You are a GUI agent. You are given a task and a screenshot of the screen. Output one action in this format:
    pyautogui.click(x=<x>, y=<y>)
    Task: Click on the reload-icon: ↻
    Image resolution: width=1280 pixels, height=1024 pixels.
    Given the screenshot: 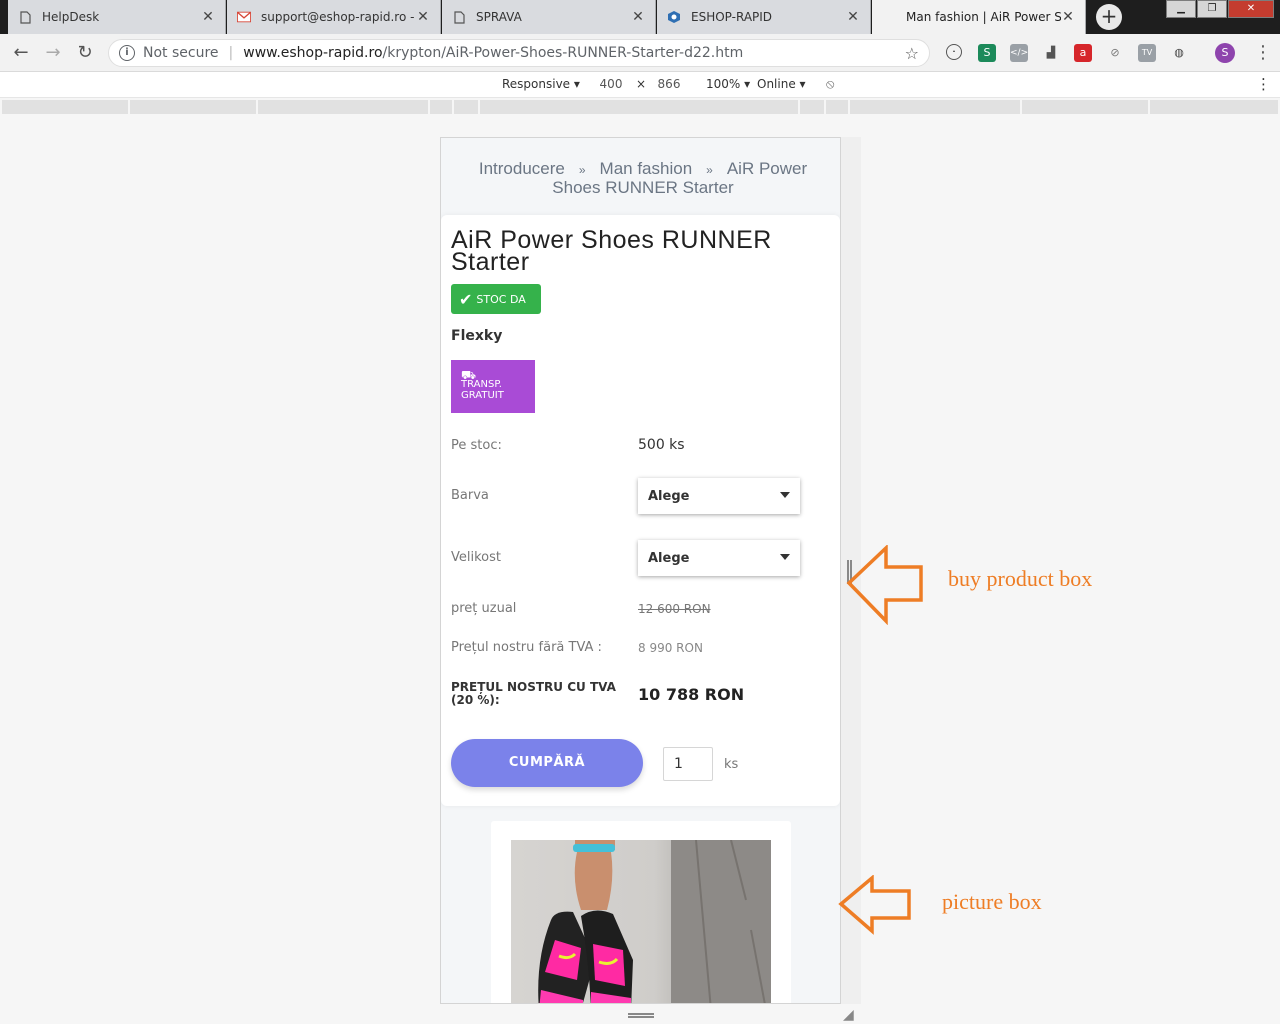 What is the action you would take?
    pyautogui.click(x=85, y=53)
    